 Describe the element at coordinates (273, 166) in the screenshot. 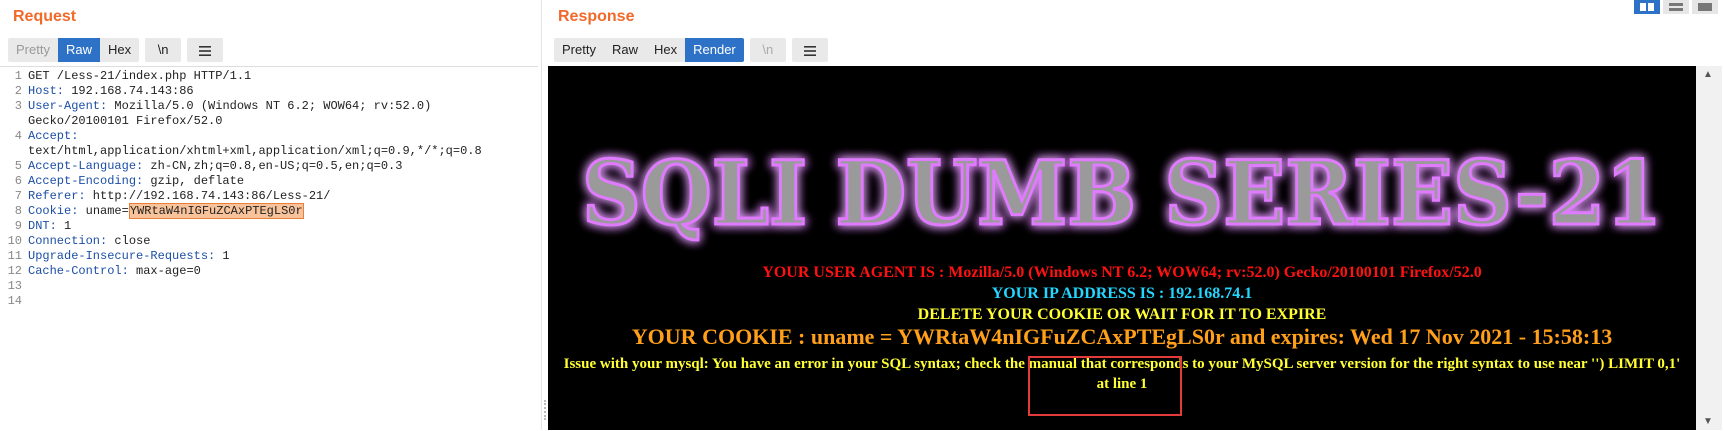

I see `header-value: zh-CN,zh;q=0.8,en-US;q=0.5,en;q=0.3` at that location.